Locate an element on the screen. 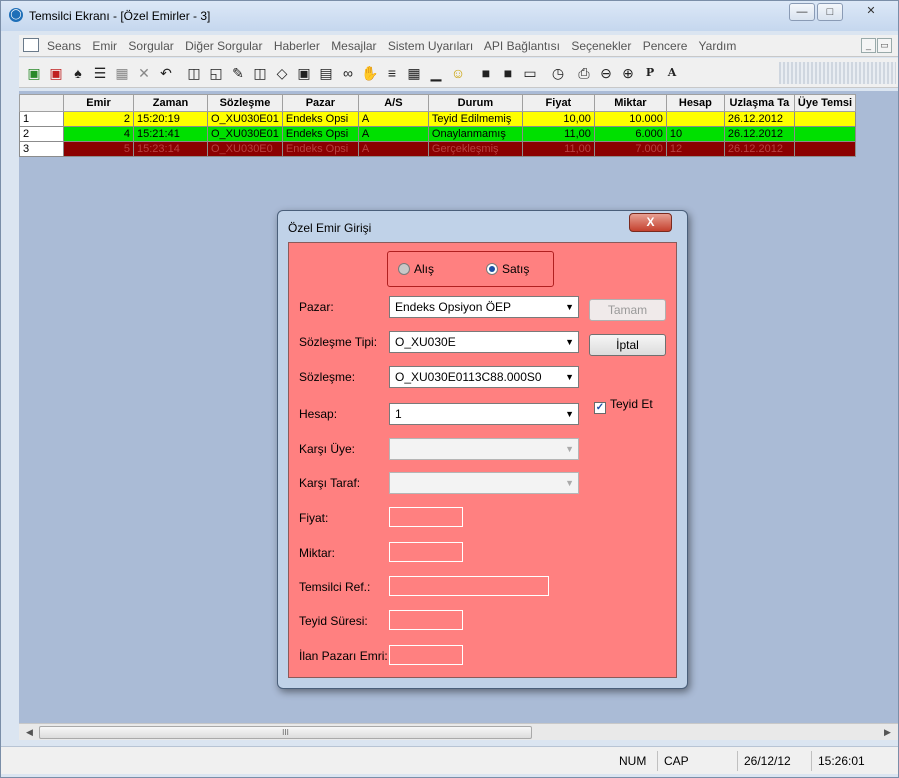  menu-haberler: Haberler is located at coordinates (297, 46).